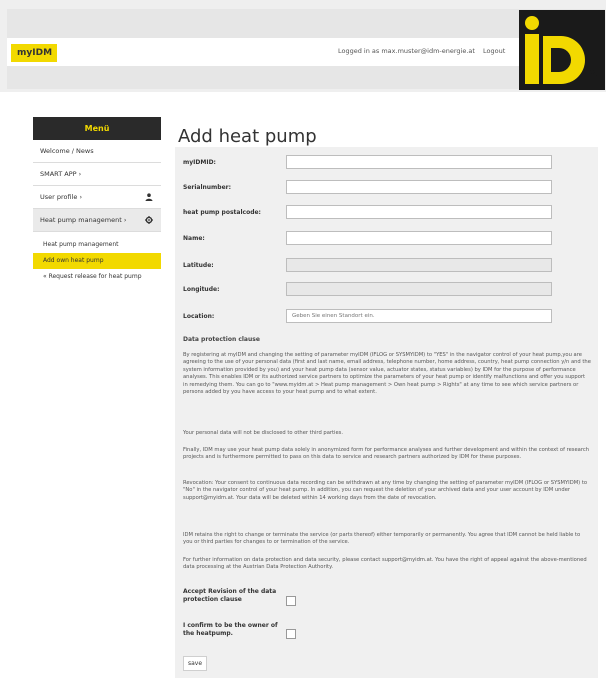 Image resolution: width=606 pixels, height=693 pixels. Describe the element at coordinates (494, 51) in the screenshot. I see `logout-link: Logout` at that location.